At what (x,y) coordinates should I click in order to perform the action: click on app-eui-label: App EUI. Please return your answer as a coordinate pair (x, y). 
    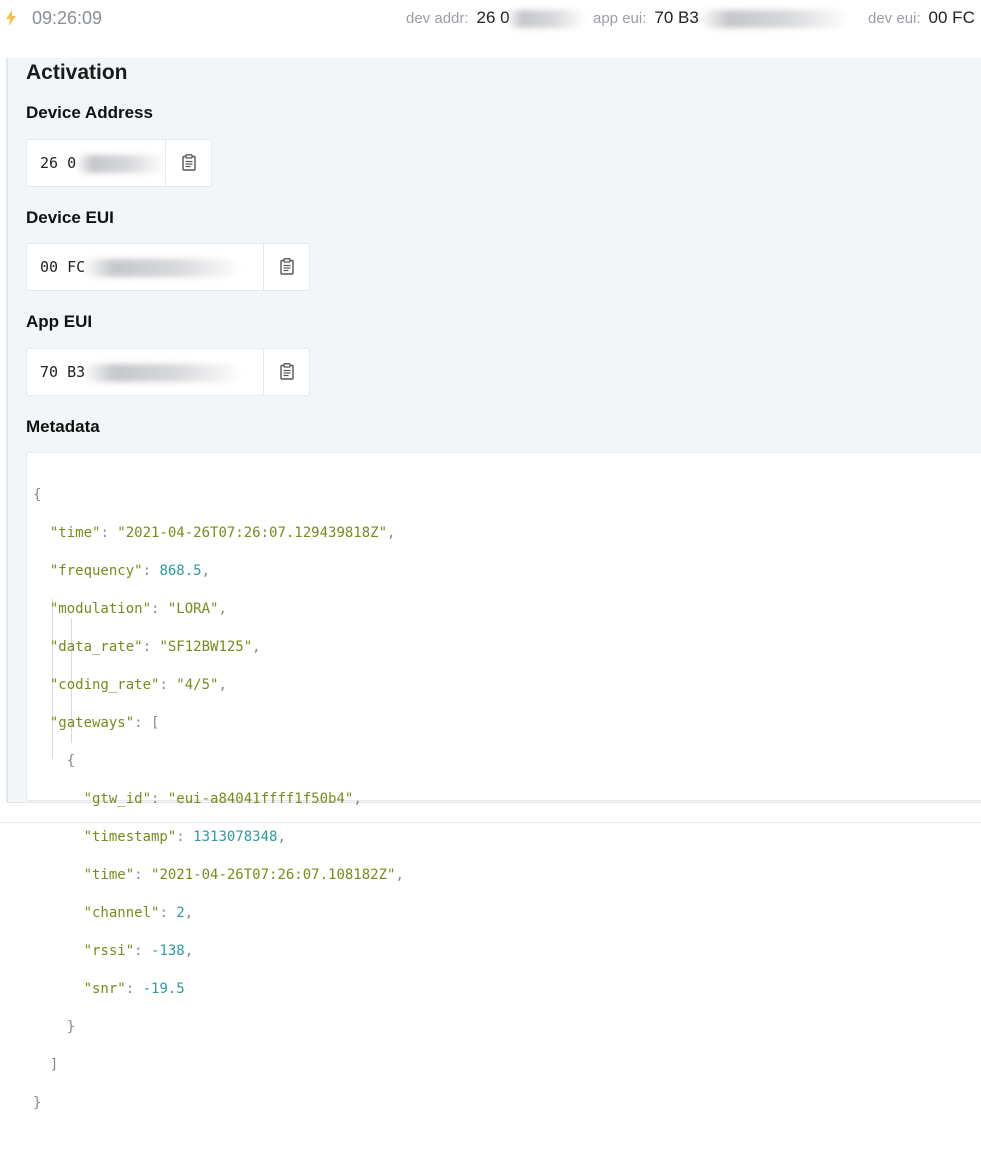
    Looking at the image, I should click on (59, 321).